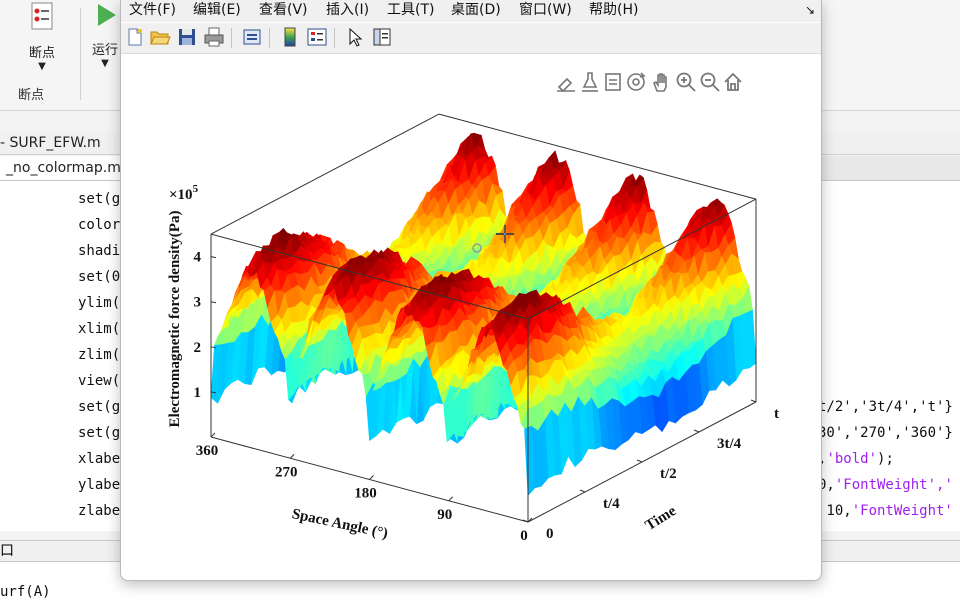 The height and width of the screenshot is (600, 960). What do you see at coordinates (99, 485) in the screenshot?
I see `code-line: ylabe` at bounding box center [99, 485].